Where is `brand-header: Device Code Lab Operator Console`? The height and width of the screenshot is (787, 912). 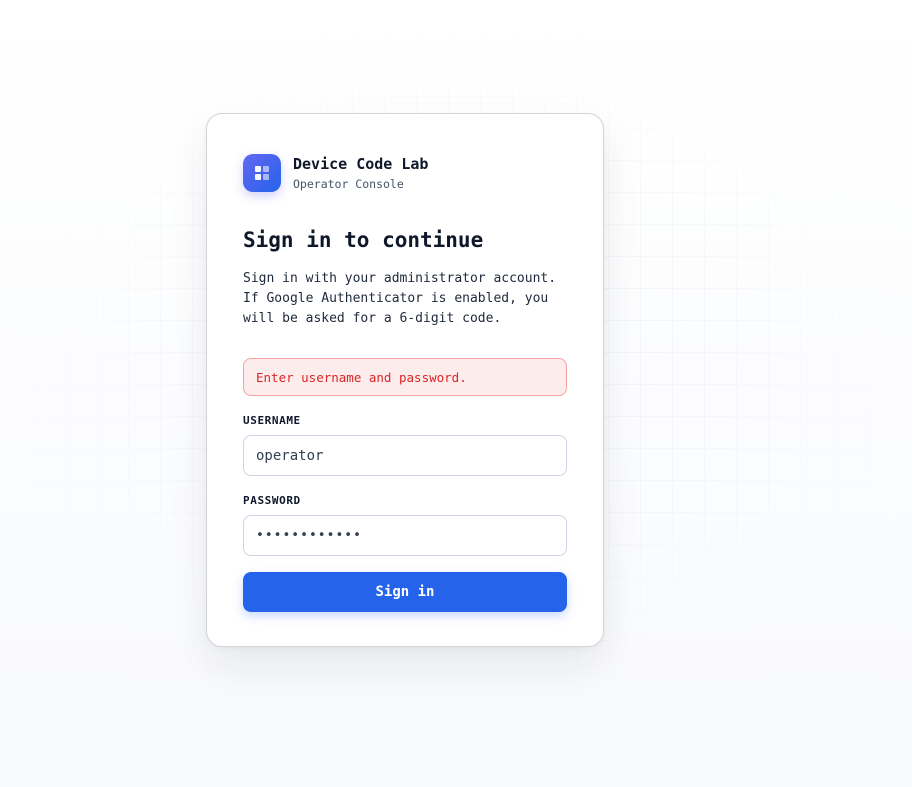
brand-header: Device Code Lab Operator Console is located at coordinates (405, 172).